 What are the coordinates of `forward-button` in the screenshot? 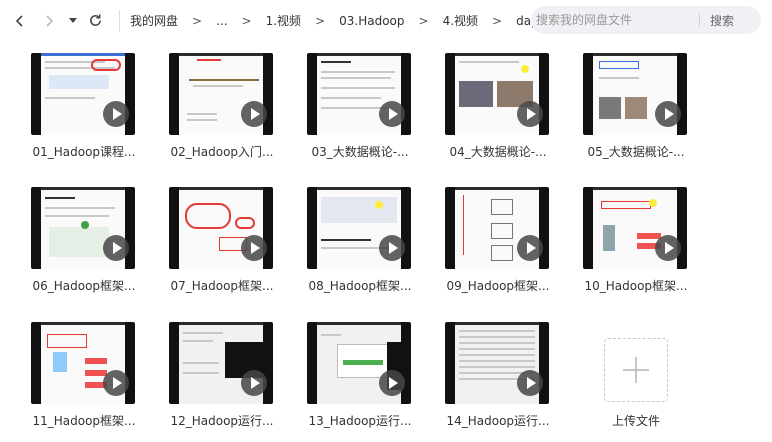 It's located at (48, 20).